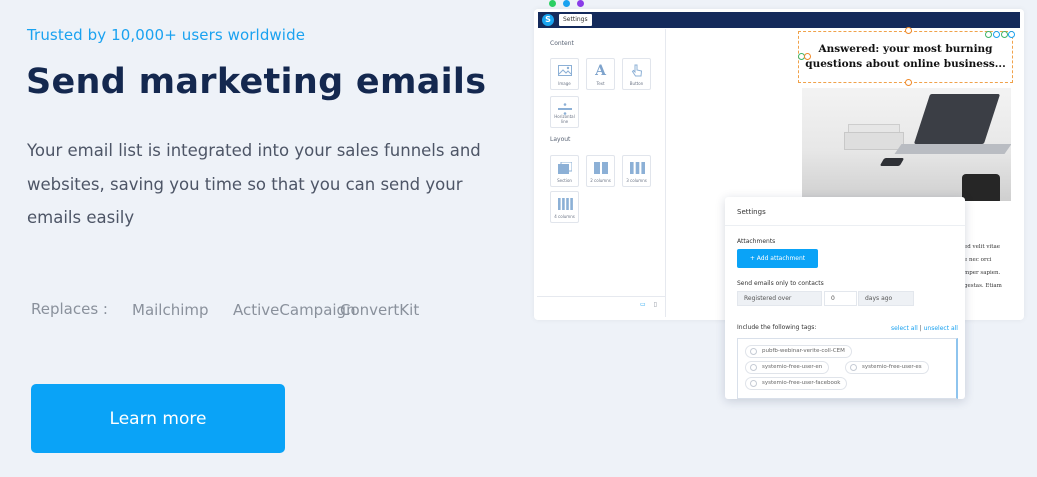 The image size is (1037, 477). Describe the element at coordinates (779, 20) in the screenshot. I see `editor-topbar: S Settings` at that location.